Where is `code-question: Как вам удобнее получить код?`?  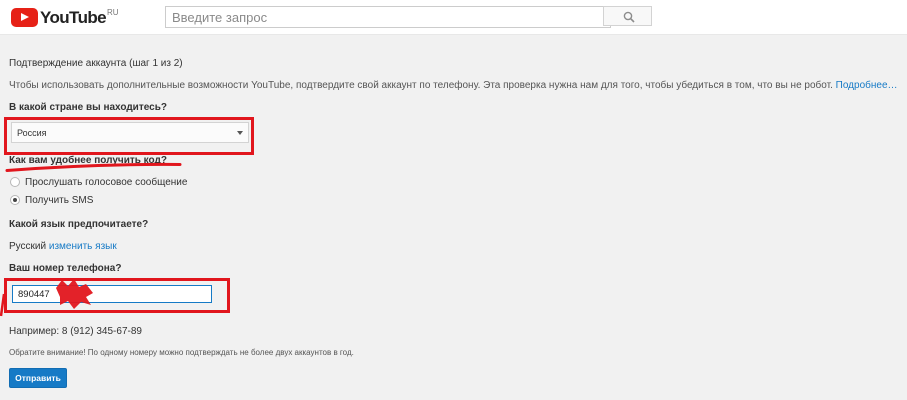 code-question: Как вам удобнее получить код? is located at coordinates (88, 160).